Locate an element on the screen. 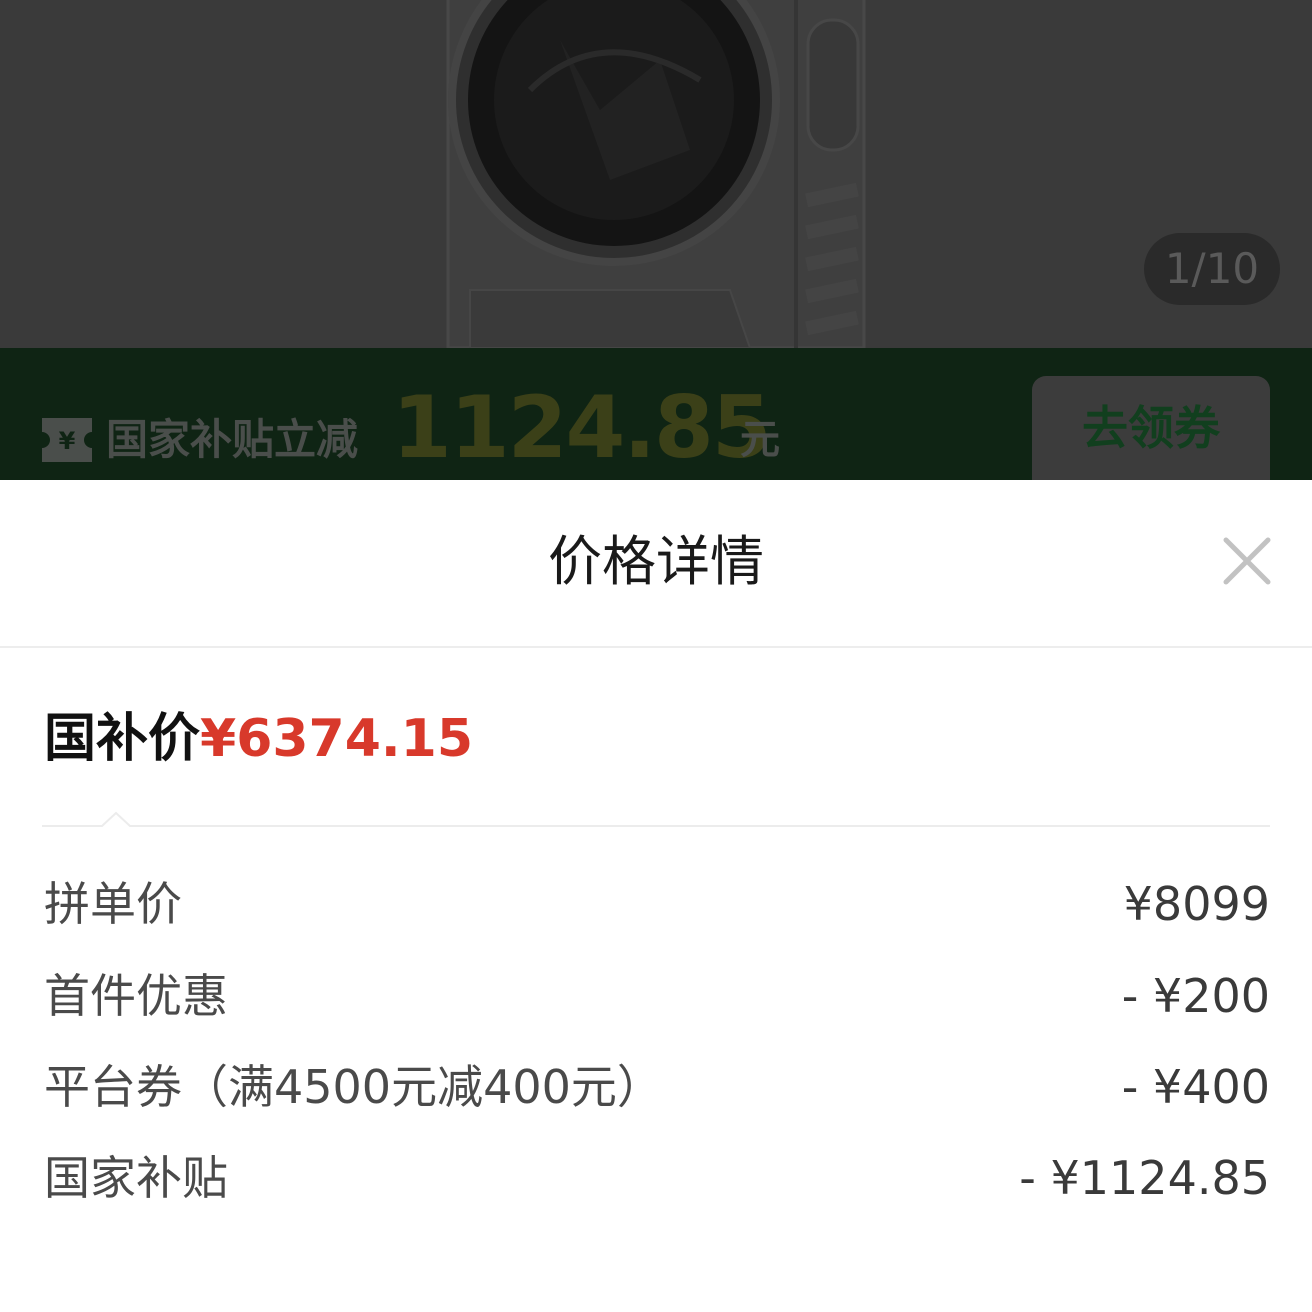  breakdown-value: - ¥400 is located at coordinates (1195, 1087).